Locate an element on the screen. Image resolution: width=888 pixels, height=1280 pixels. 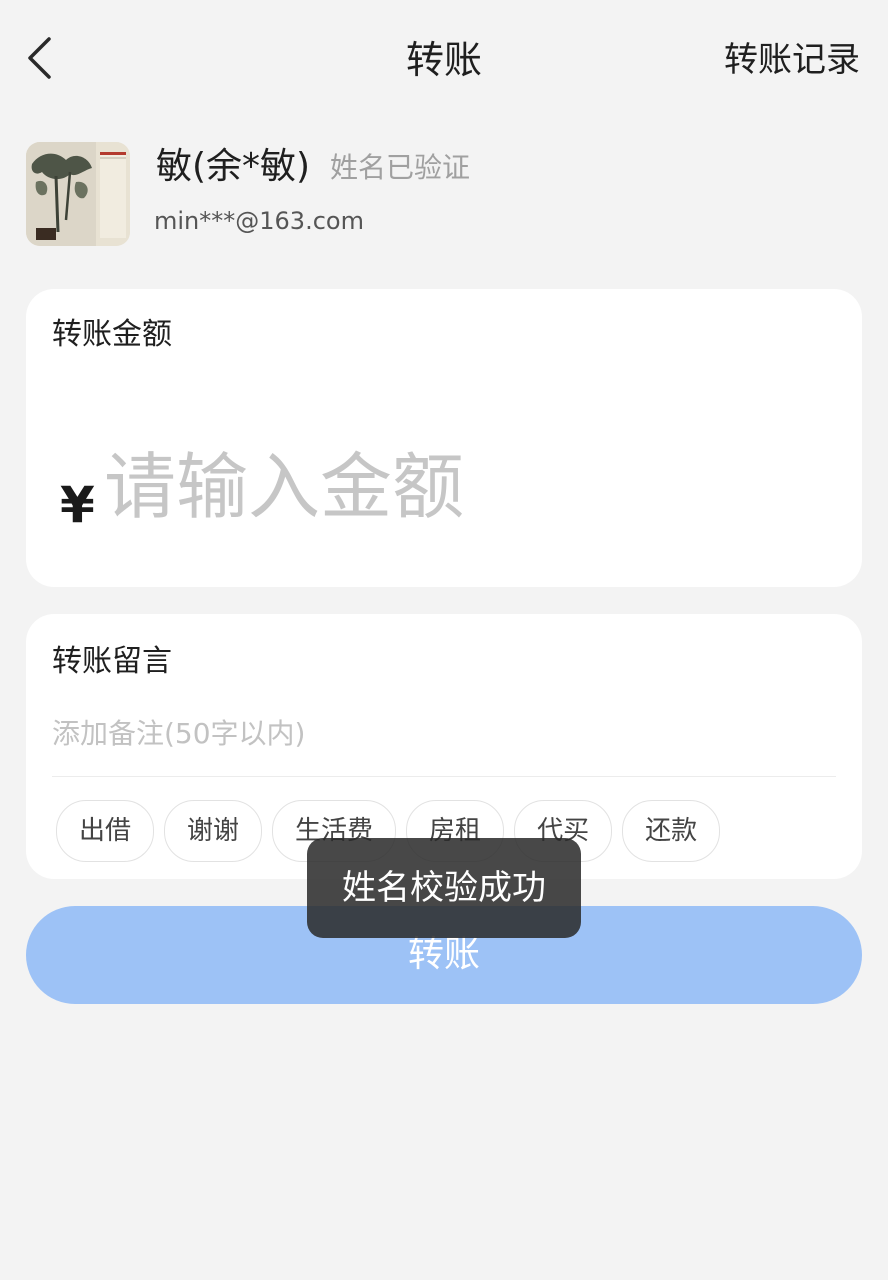
chevron-left-icon is located at coordinates (39, 60).